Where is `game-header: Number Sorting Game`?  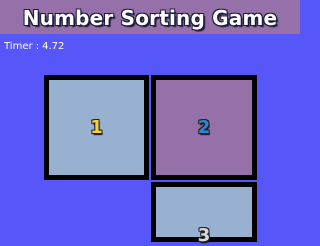 game-header: Number Sorting Game is located at coordinates (150, 17).